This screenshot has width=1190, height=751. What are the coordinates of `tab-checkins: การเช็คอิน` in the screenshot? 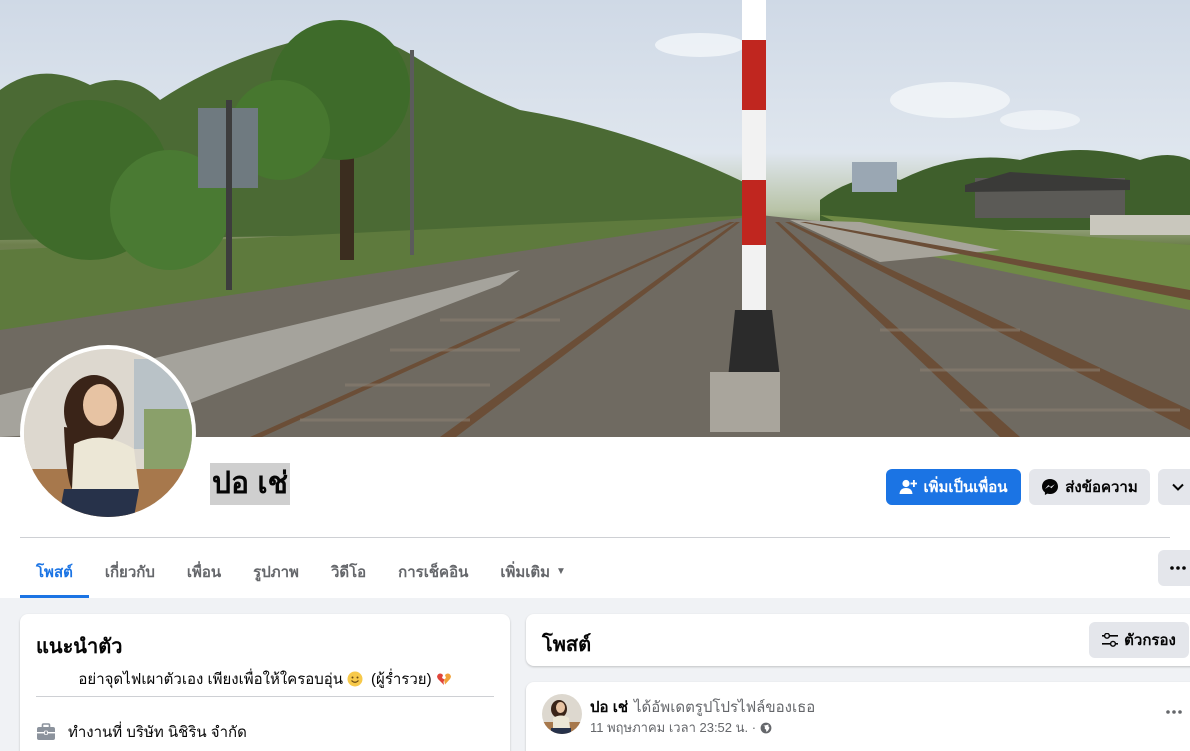 It's located at (433, 571).